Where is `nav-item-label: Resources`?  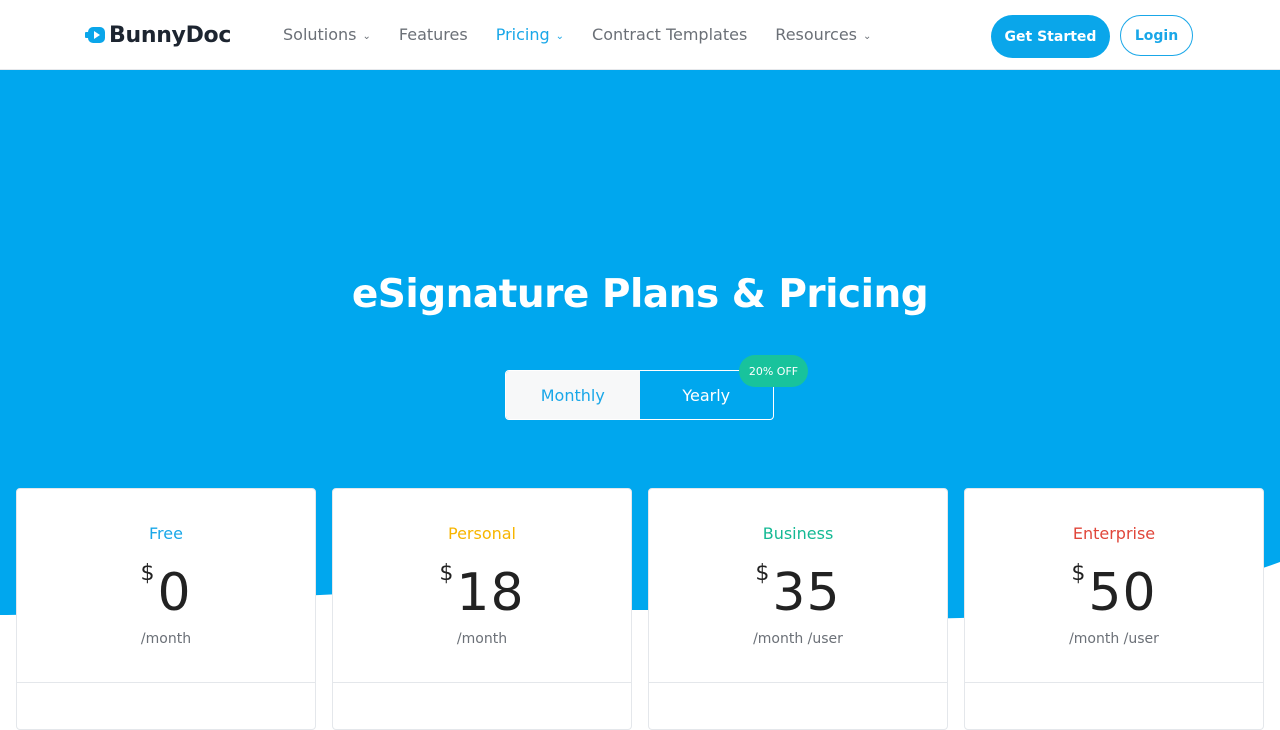 nav-item-label: Resources is located at coordinates (816, 34).